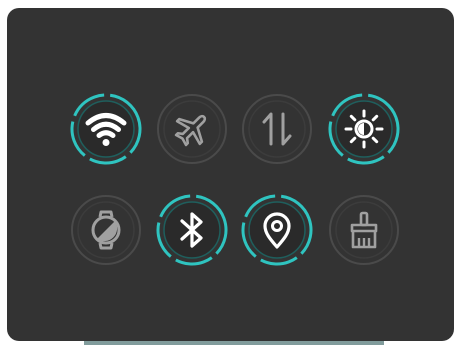 The width and height of the screenshot is (459, 347). Describe the element at coordinates (234, 343) in the screenshot. I see `bottom-accent-strip` at that location.